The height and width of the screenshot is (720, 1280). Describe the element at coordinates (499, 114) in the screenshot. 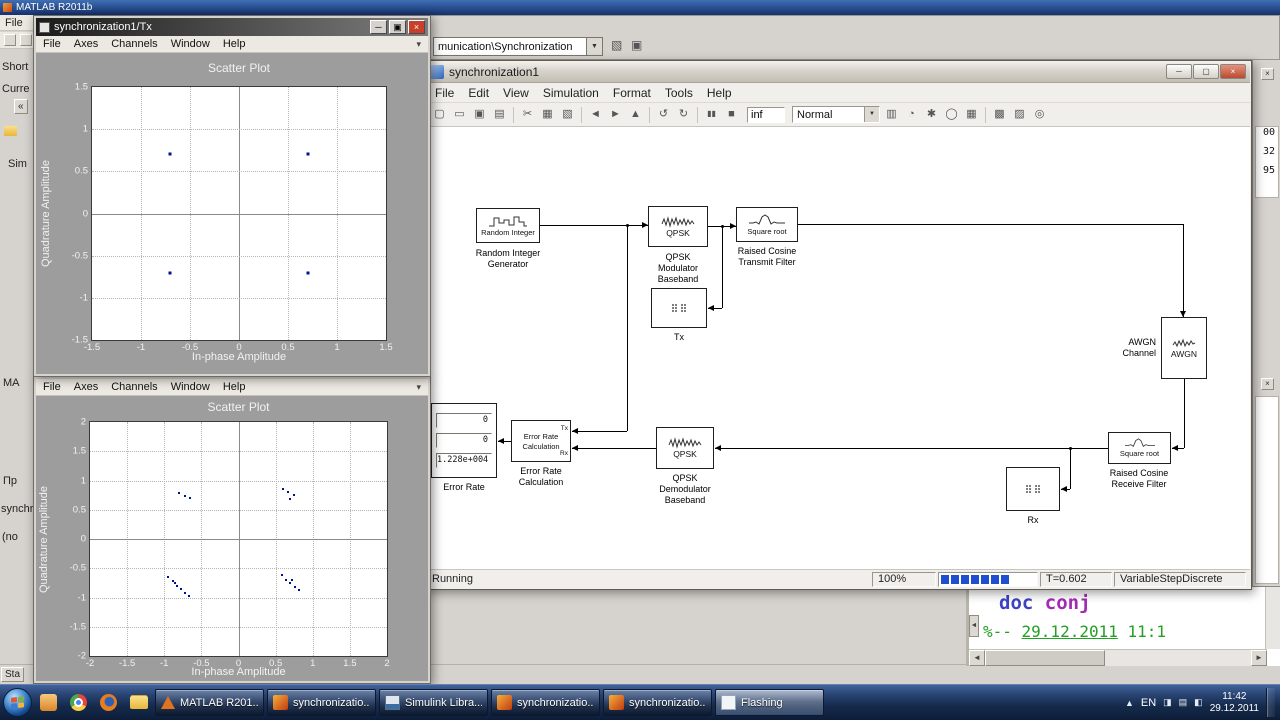

I see `print-icon: ▤` at that location.